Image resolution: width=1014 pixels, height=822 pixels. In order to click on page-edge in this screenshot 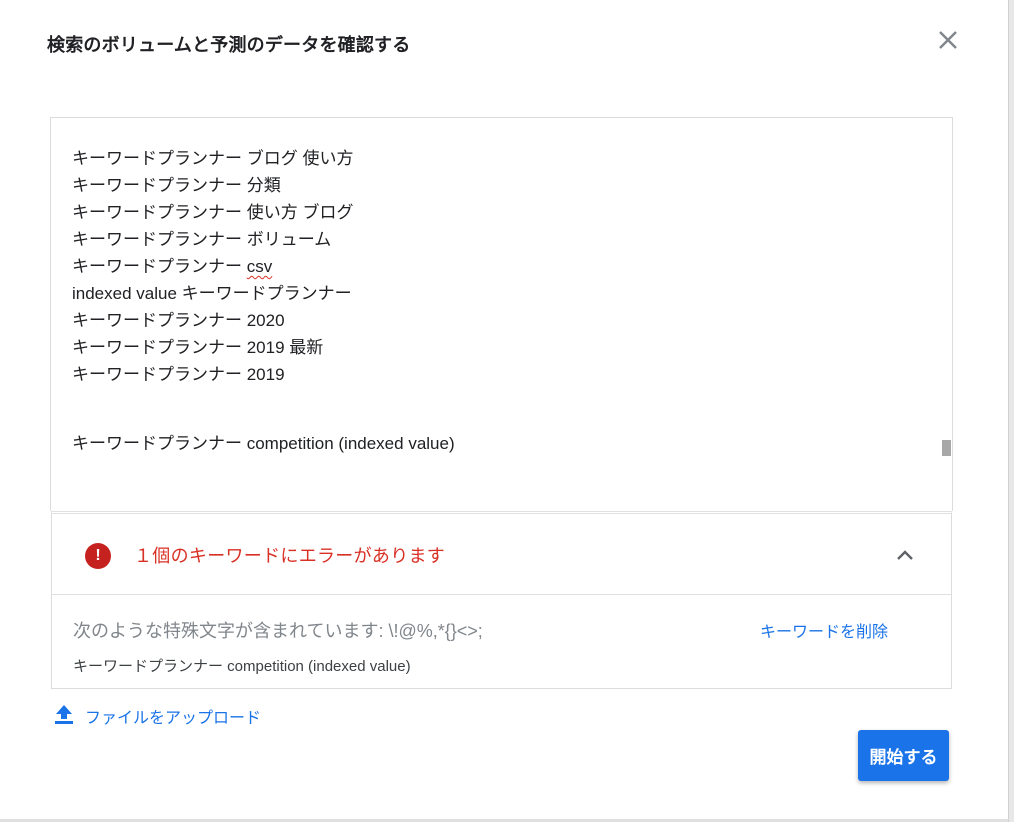, I will do `click(1011, 411)`.